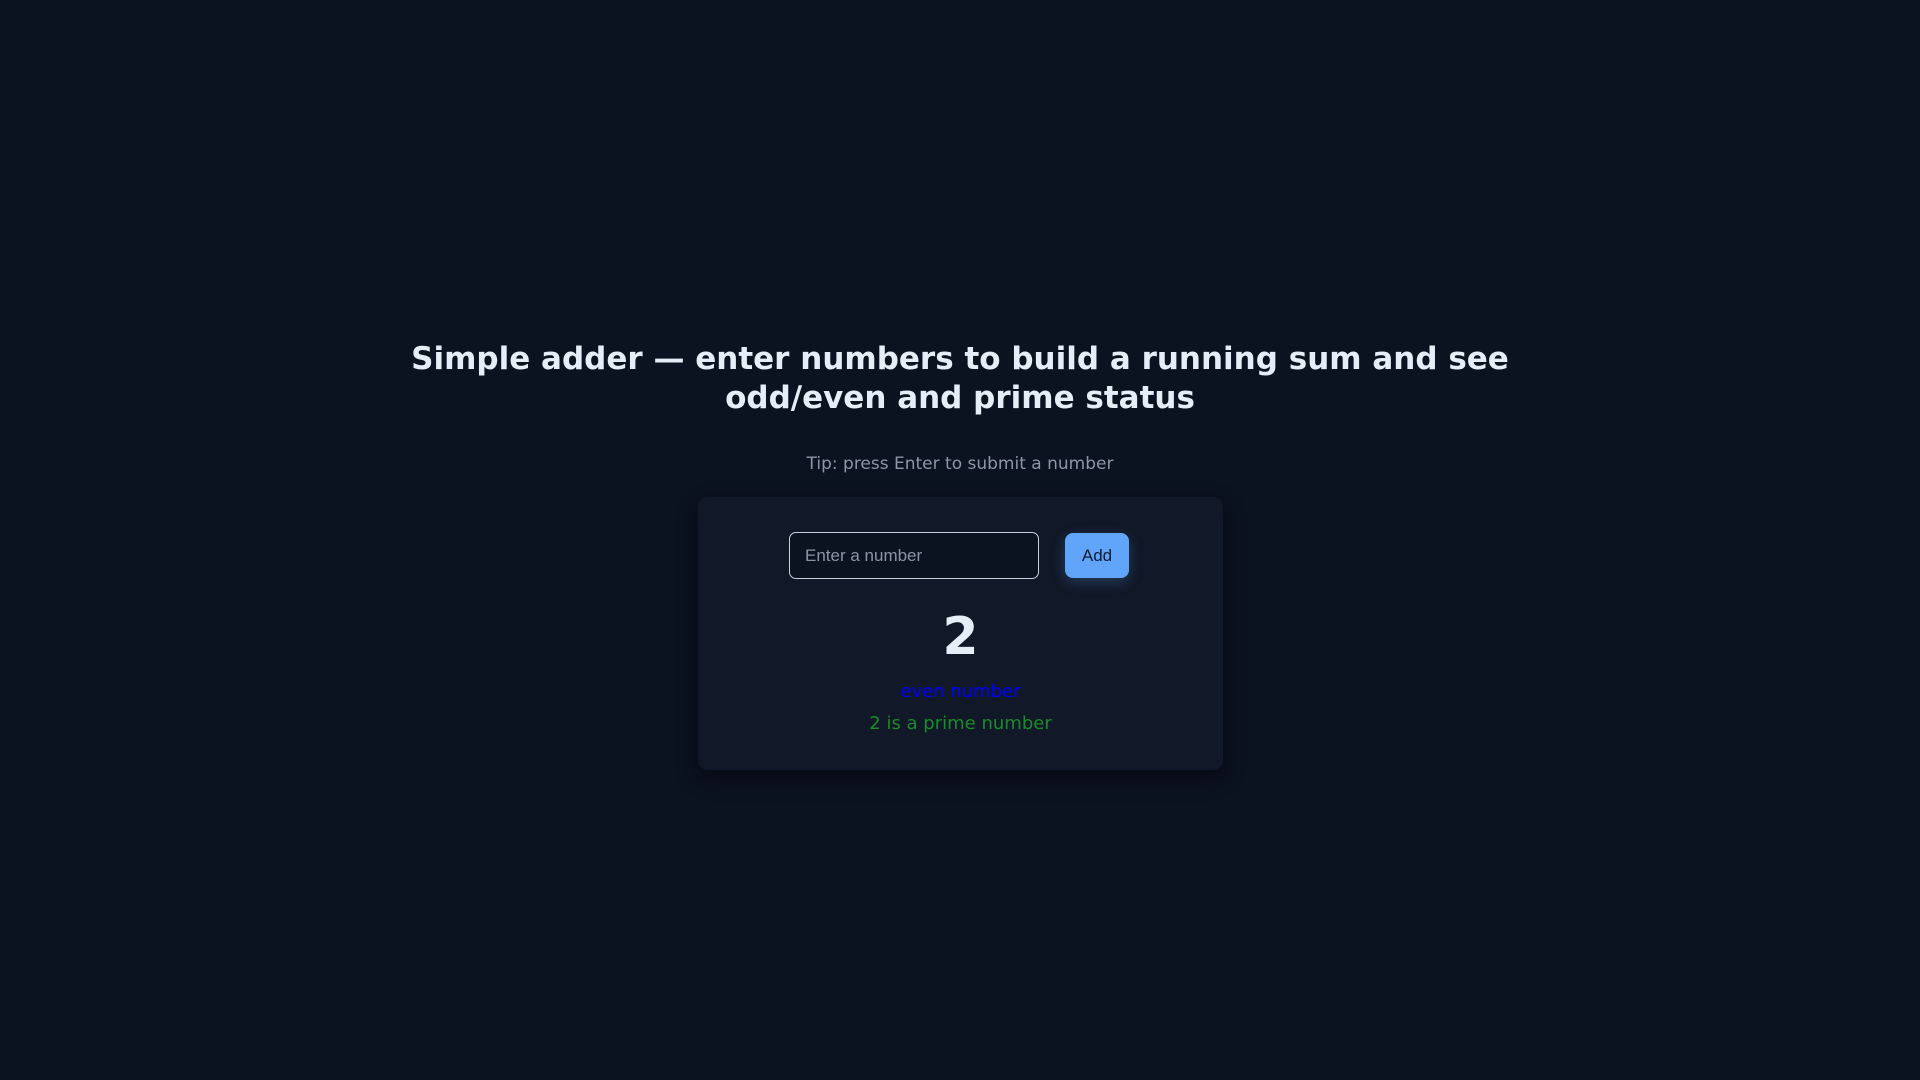 The width and height of the screenshot is (1920, 1080). I want to click on prime-status: 2 is a prime number, so click(960, 723).